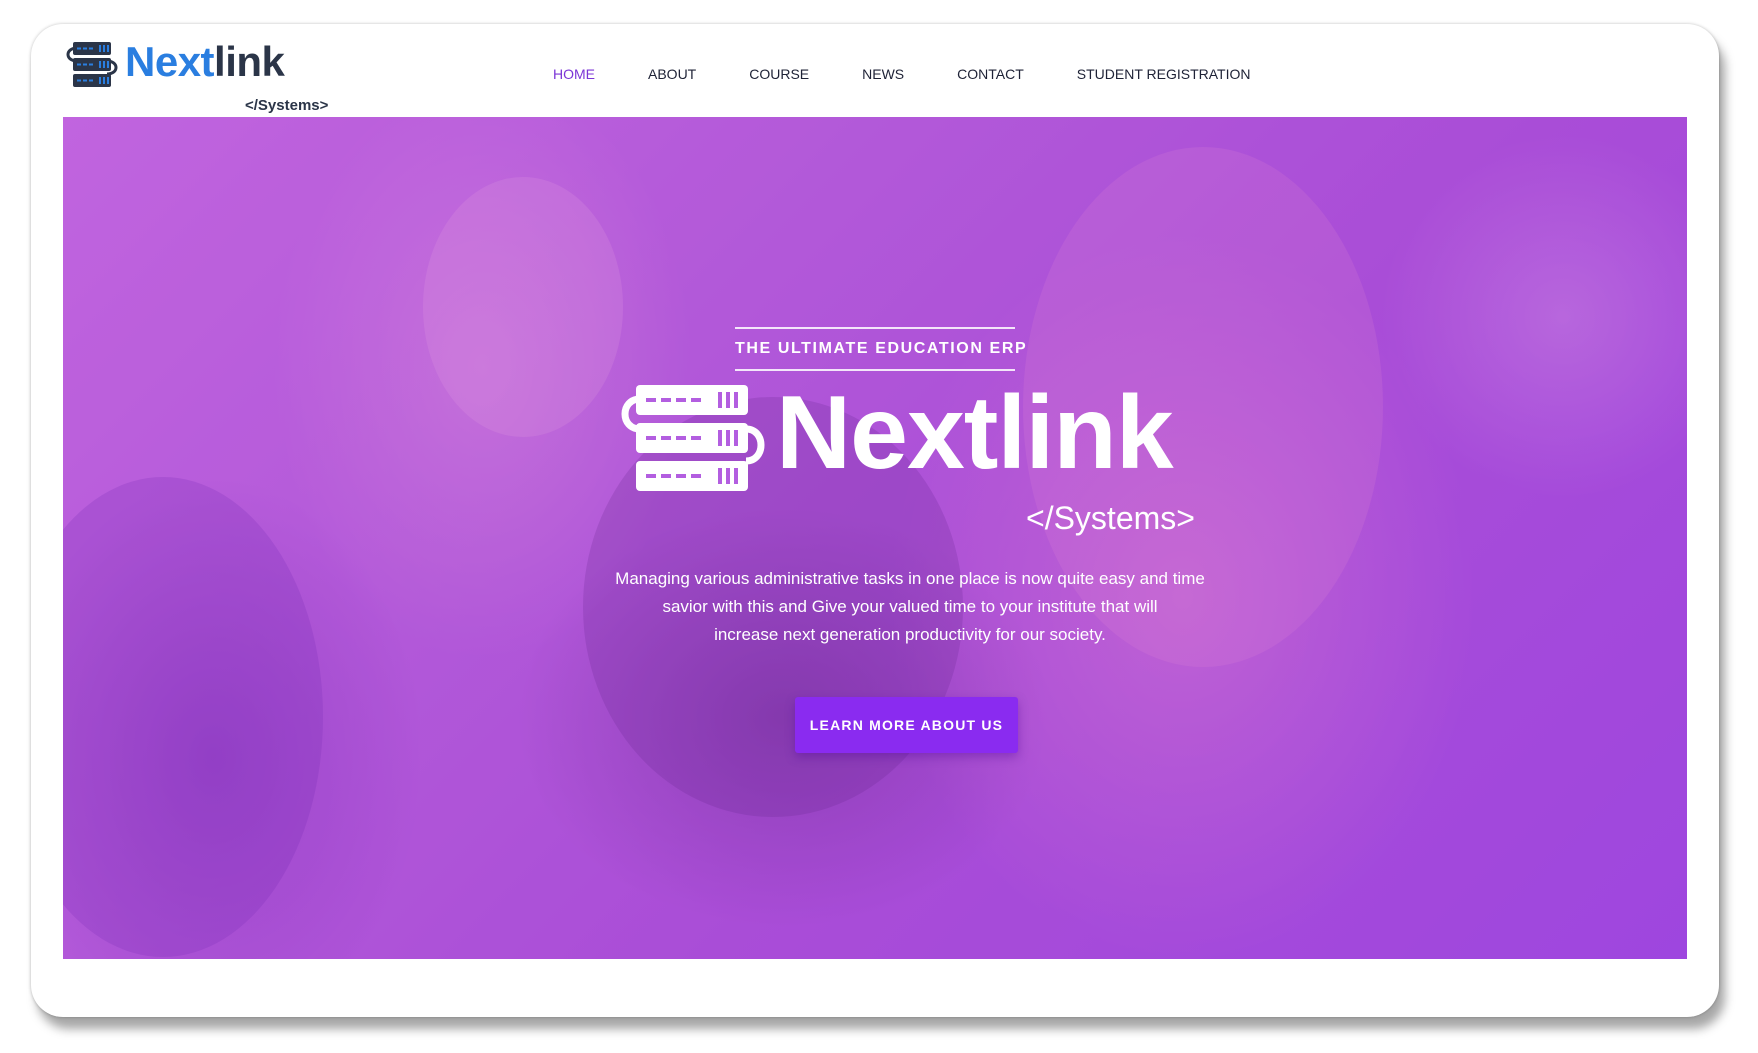 The height and width of the screenshot is (1053, 1758). What do you see at coordinates (287, 105) in the screenshot?
I see `logo-subtitle: </Systems>` at bounding box center [287, 105].